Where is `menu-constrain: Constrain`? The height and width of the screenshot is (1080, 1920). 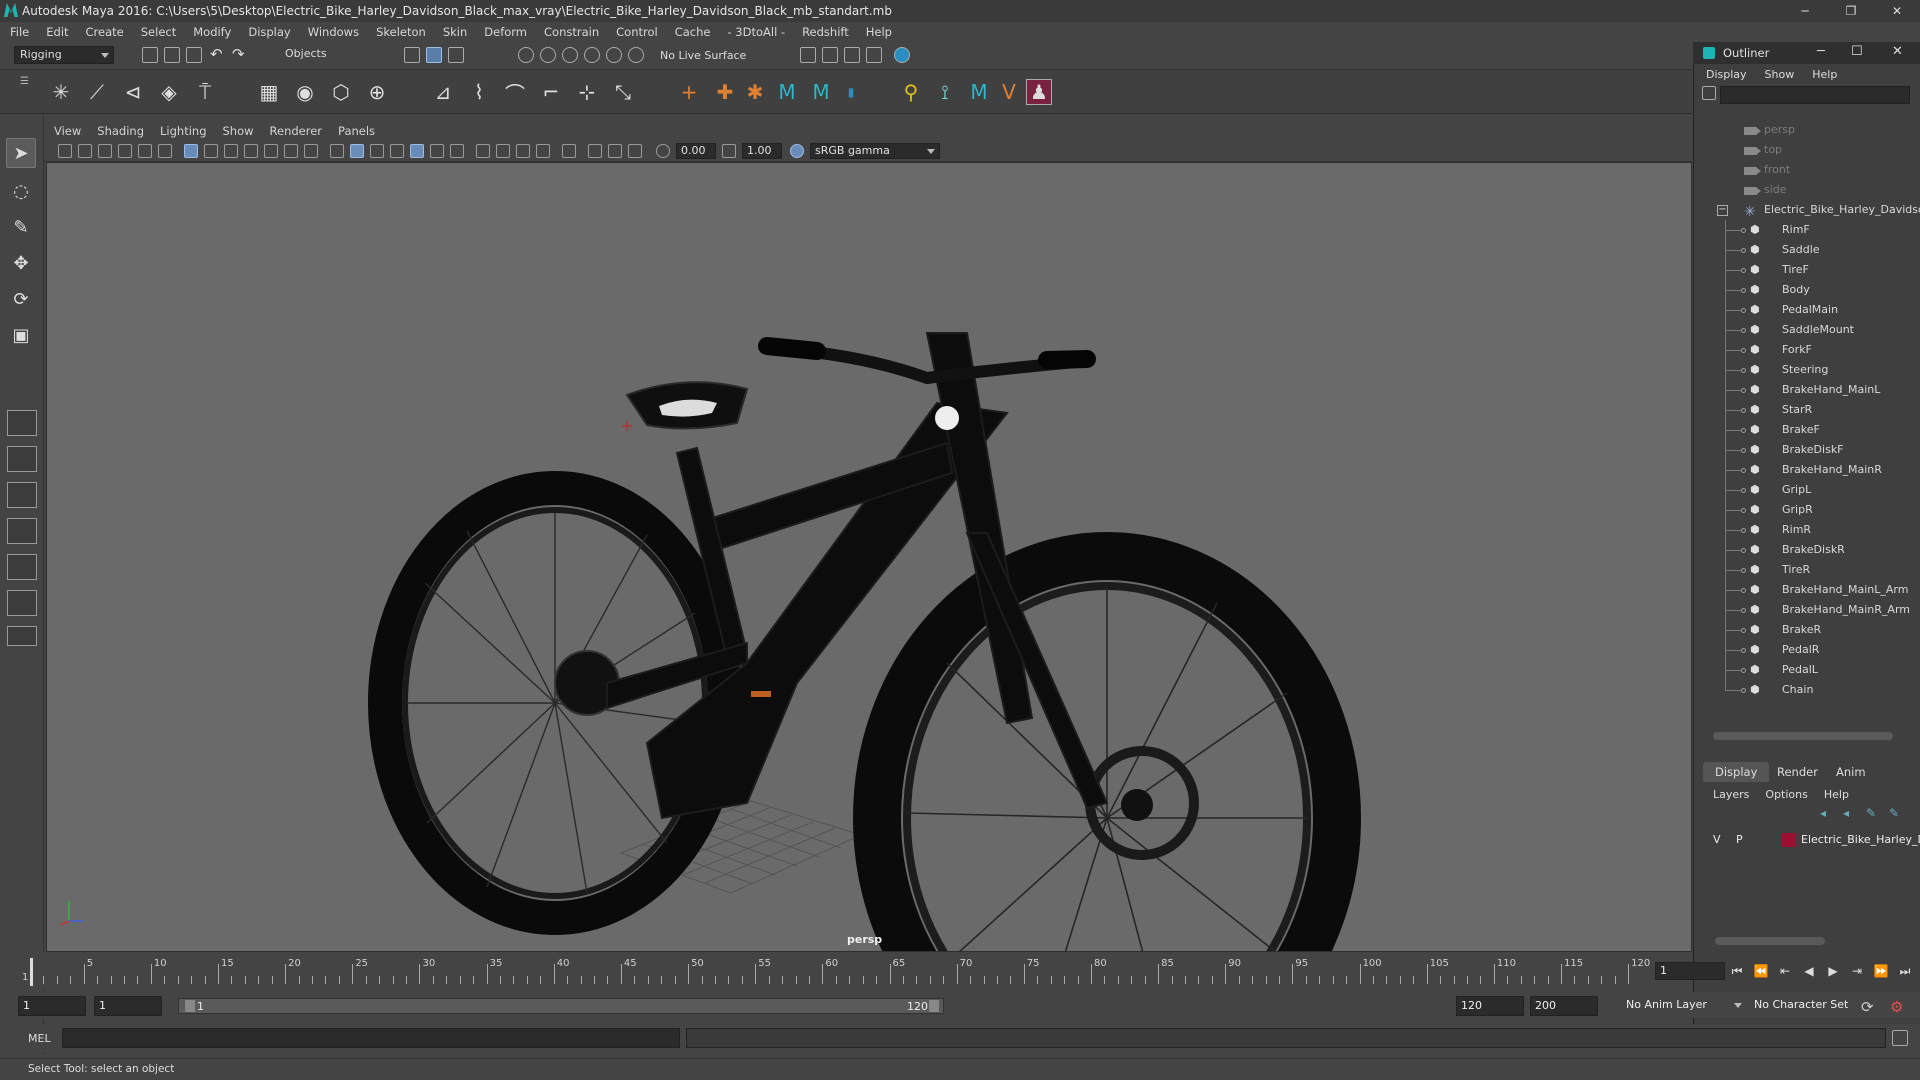
menu-constrain: Constrain is located at coordinates (571, 32).